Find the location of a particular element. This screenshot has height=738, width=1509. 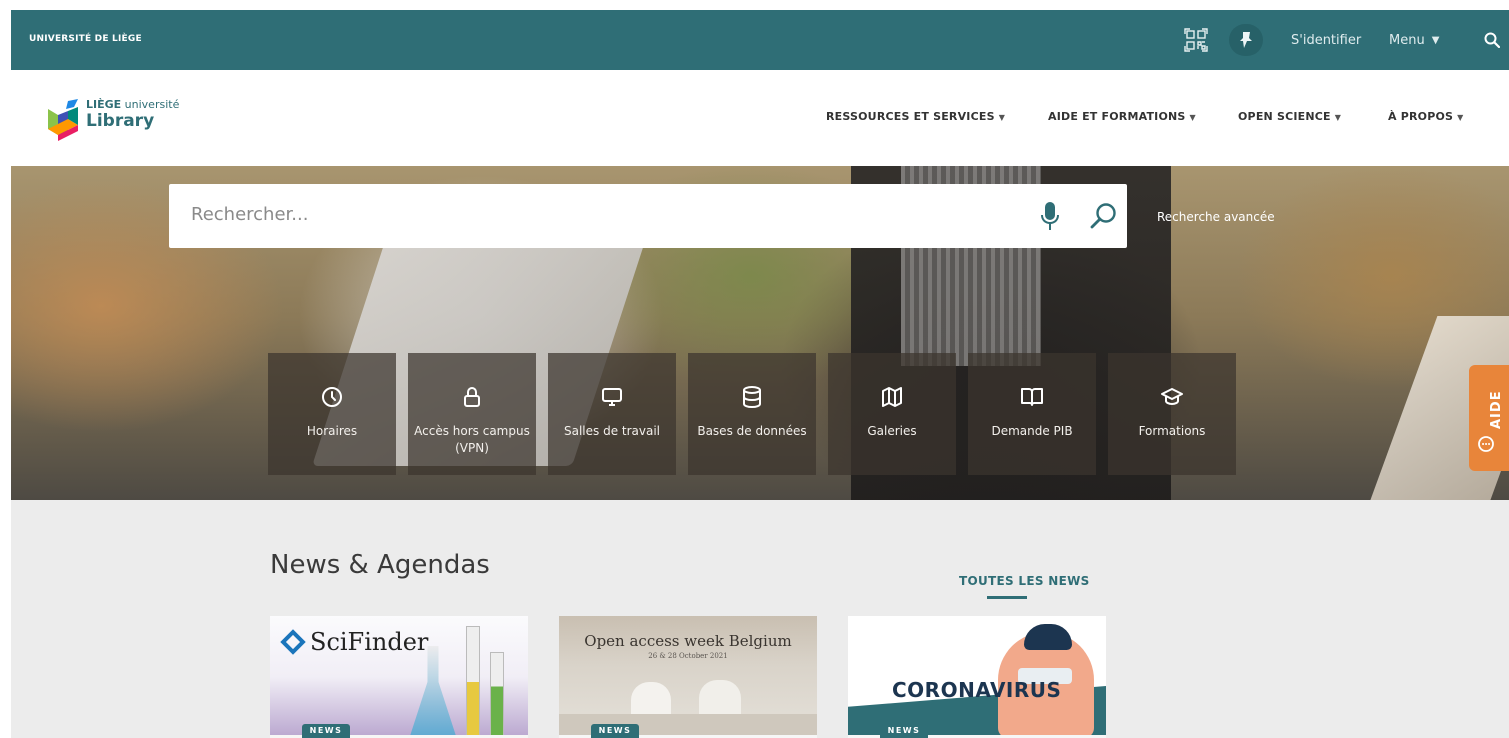

monitor-icon is located at coordinates (612, 397).